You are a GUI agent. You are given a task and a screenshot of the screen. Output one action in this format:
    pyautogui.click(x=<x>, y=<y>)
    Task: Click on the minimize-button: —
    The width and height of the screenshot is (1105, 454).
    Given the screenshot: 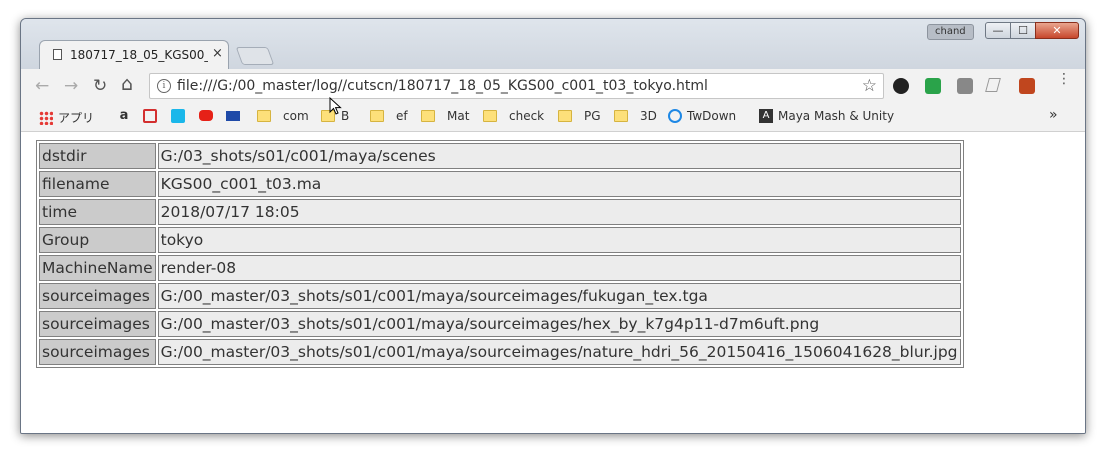 What is the action you would take?
    pyautogui.click(x=998, y=30)
    